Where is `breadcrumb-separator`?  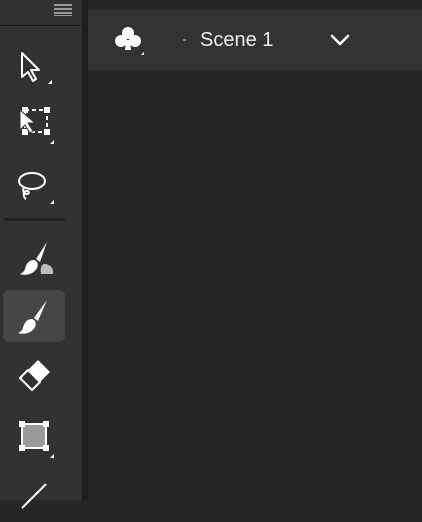 breadcrumb-separator is located at coordinates (184, 40).